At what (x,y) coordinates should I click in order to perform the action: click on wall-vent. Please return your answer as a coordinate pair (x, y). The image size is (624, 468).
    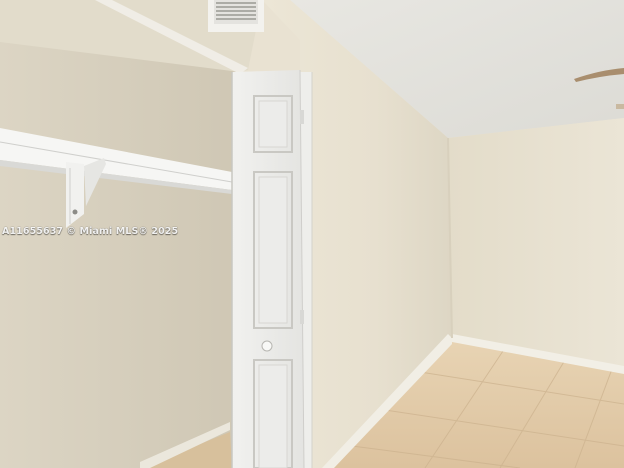
    Looking at the image, I should click on (236, 16).